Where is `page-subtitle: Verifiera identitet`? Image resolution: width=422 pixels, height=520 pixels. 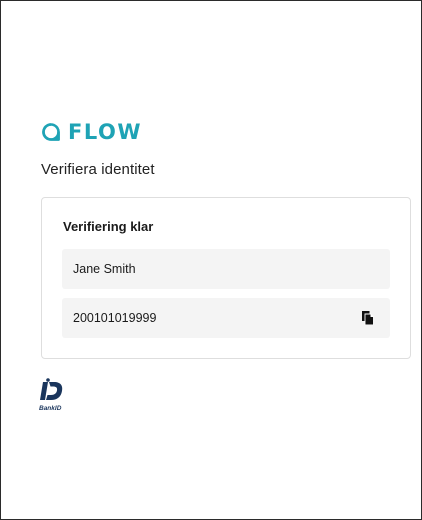
page-subtitle: Verifiera identitet is located at coordinates (98, 169).